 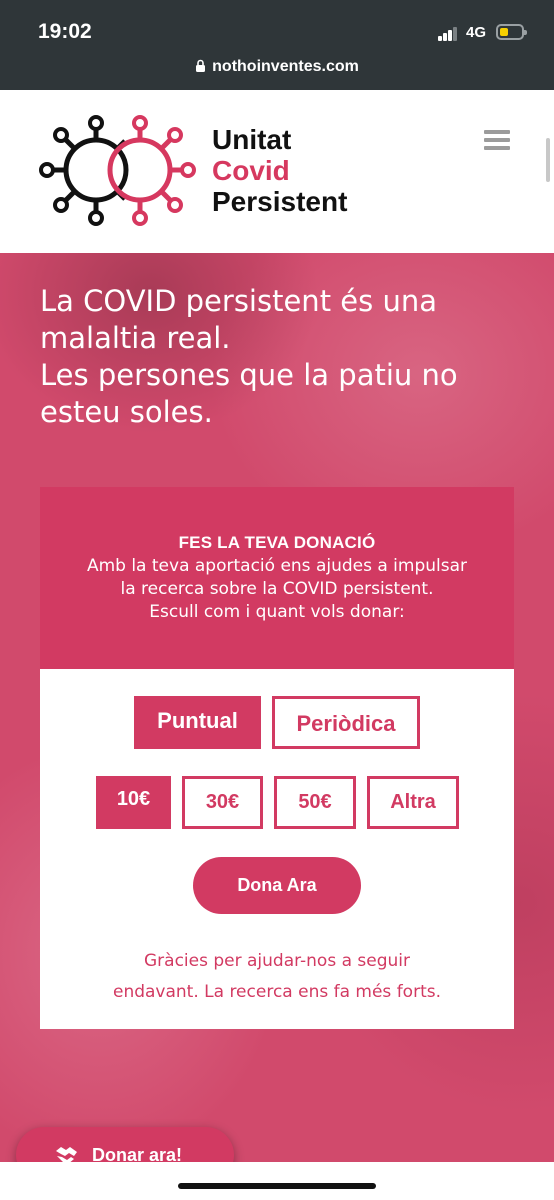 What do you see at coordinates (497, 141) in the screenshot?
I see `menu-icon` at bounding box center [497, 141].